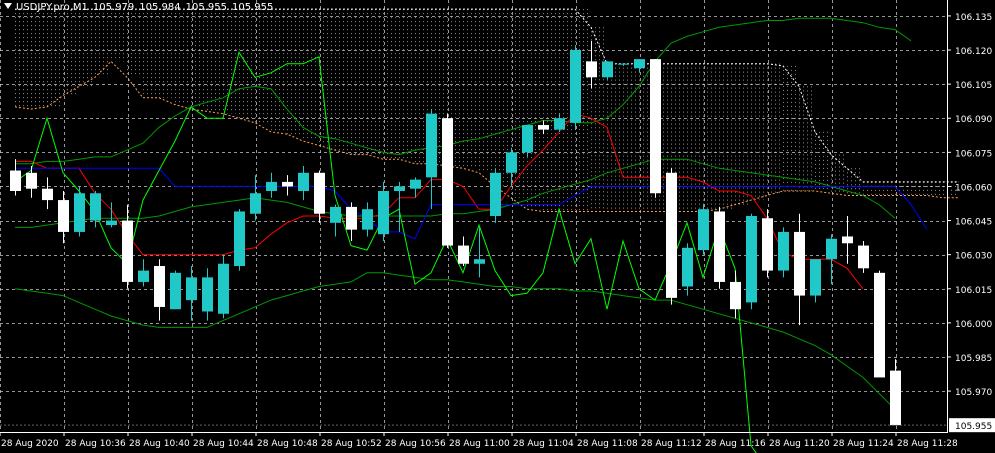 The image size is (995, 453). What do you see at coordinates (671, 444) in the screenshot?
I see `x-tick-label: 28 Aug 11:12` at bounding box center [671, 444].